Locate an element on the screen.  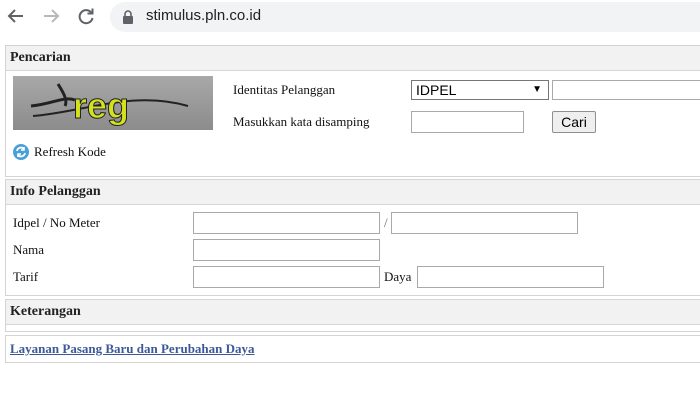
browser-toolbar: stimulus.pln.co.id is located at coordinates (350, 17).